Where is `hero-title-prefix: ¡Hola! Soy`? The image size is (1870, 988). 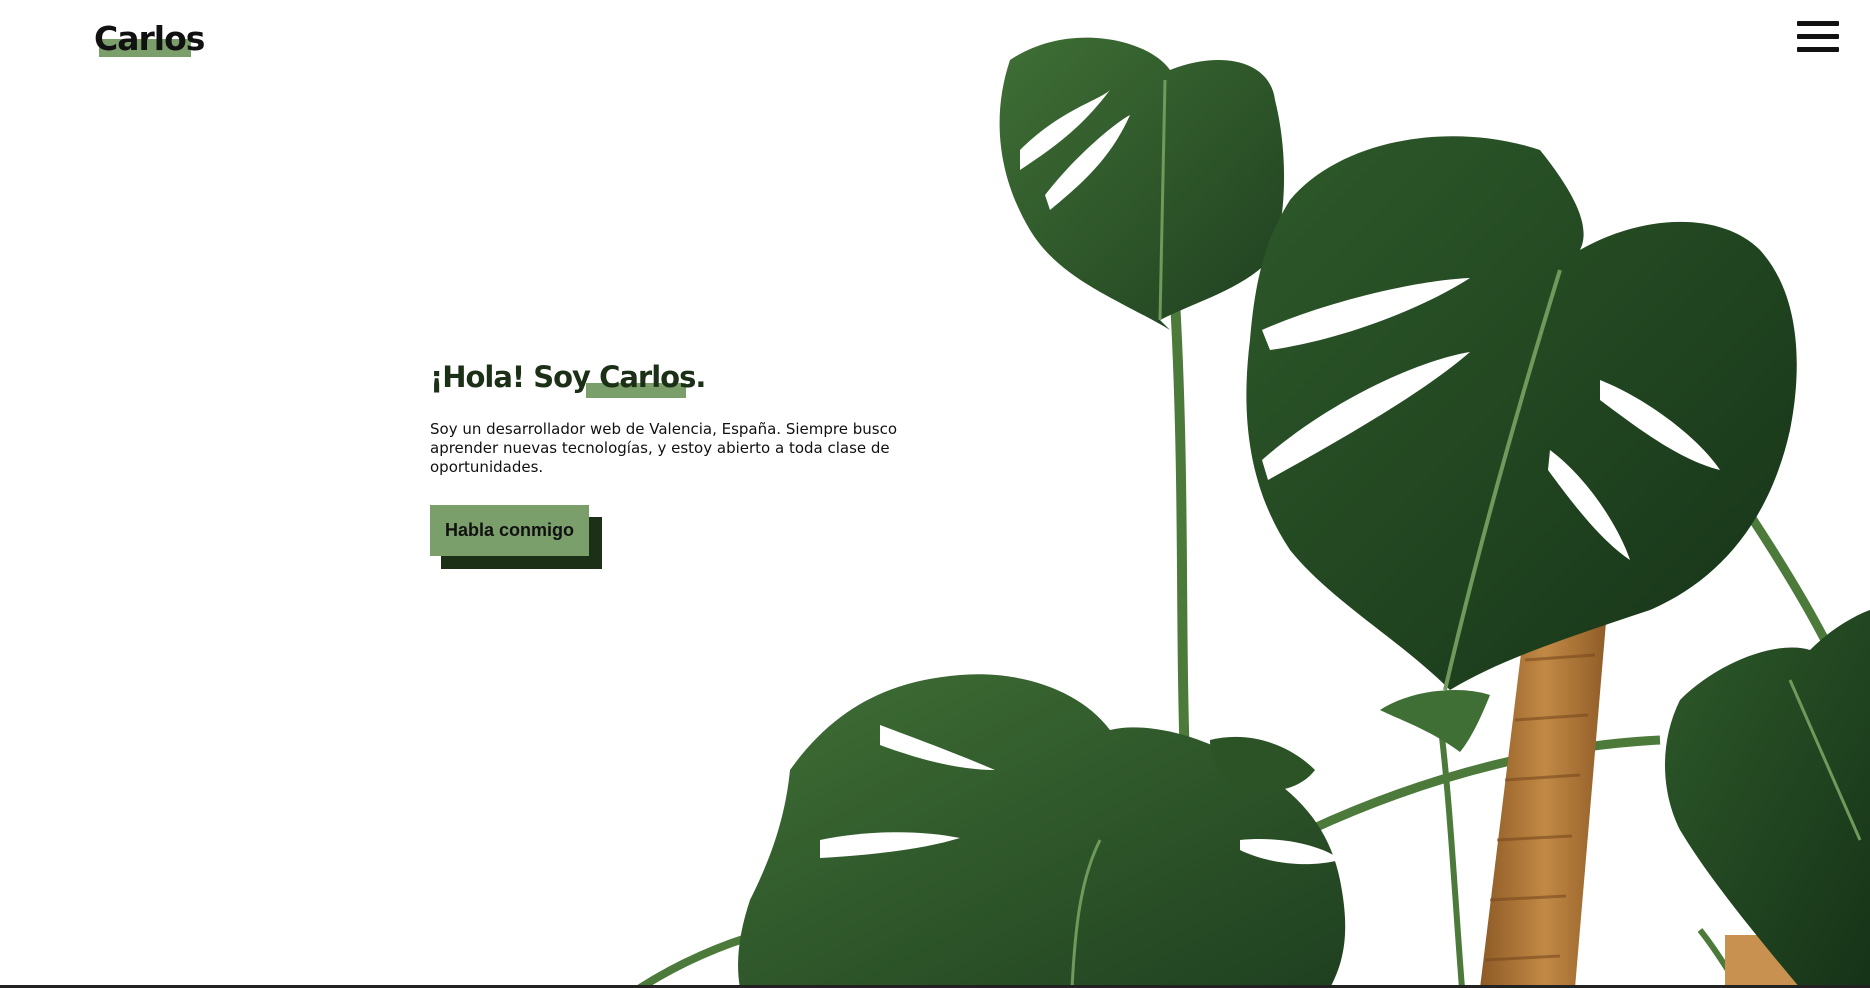 hero-title-prefix: ¡Hola! Soy is located at coordinates (515, 377).